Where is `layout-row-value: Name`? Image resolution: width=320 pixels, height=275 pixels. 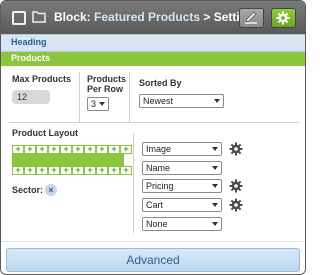
layout-row-value: Name is located at coordinates (158, 168).